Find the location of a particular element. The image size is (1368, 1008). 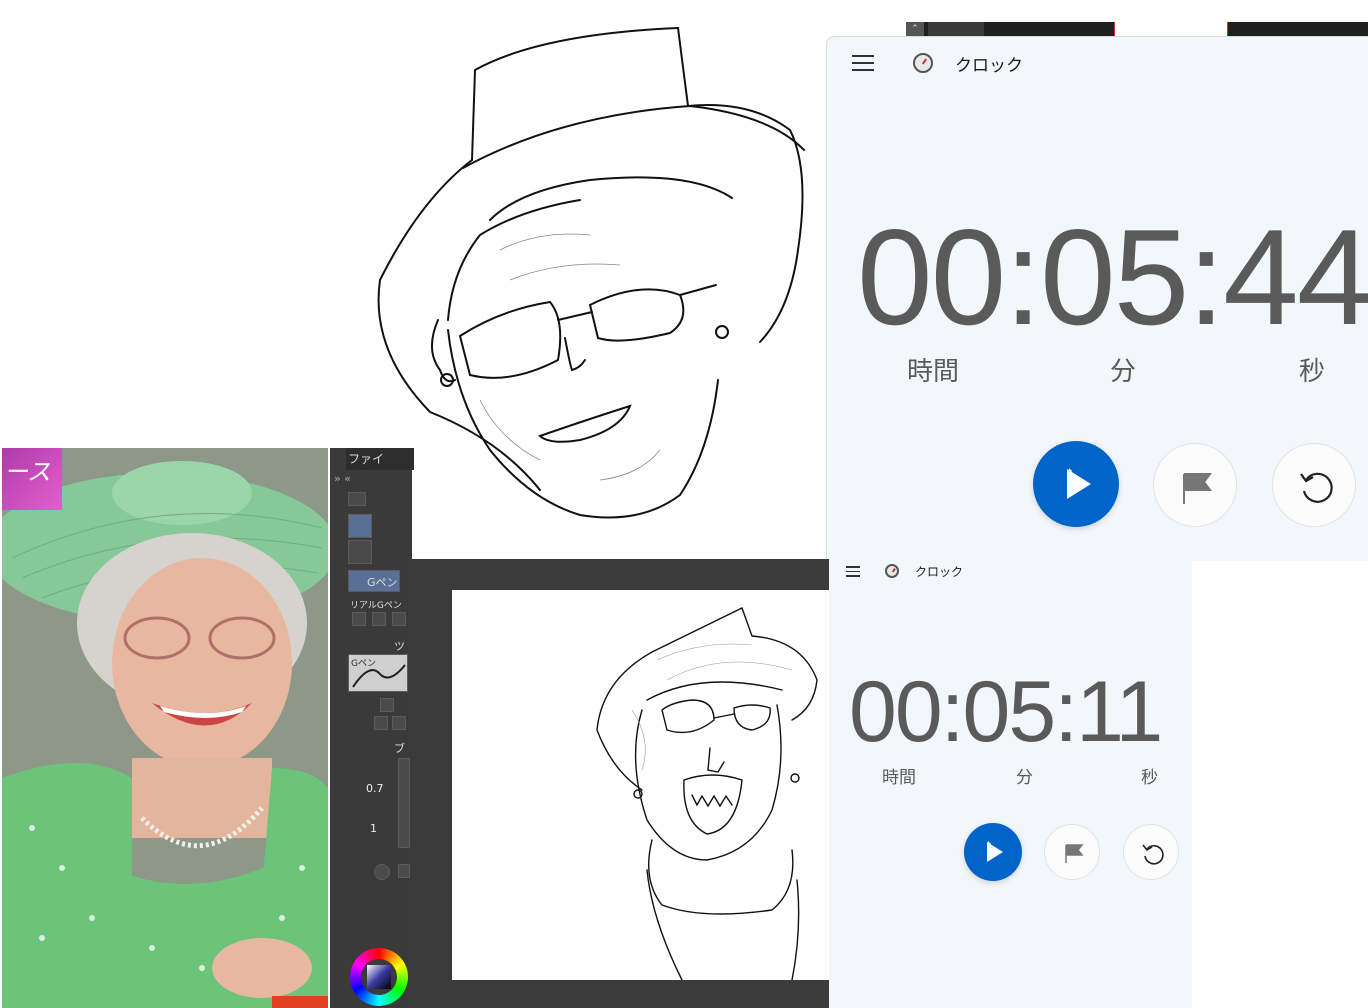

trash-icon is located at coordinates (399, 619).